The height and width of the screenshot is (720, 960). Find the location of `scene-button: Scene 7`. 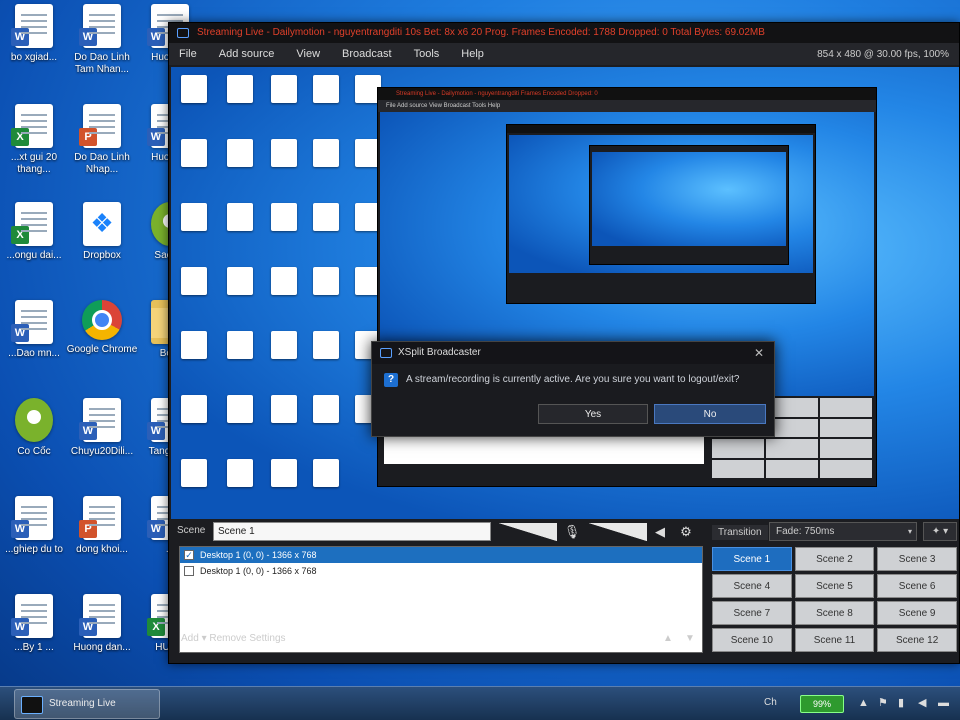

scene-button: Scene 7 is located at coordinates (752, 613).